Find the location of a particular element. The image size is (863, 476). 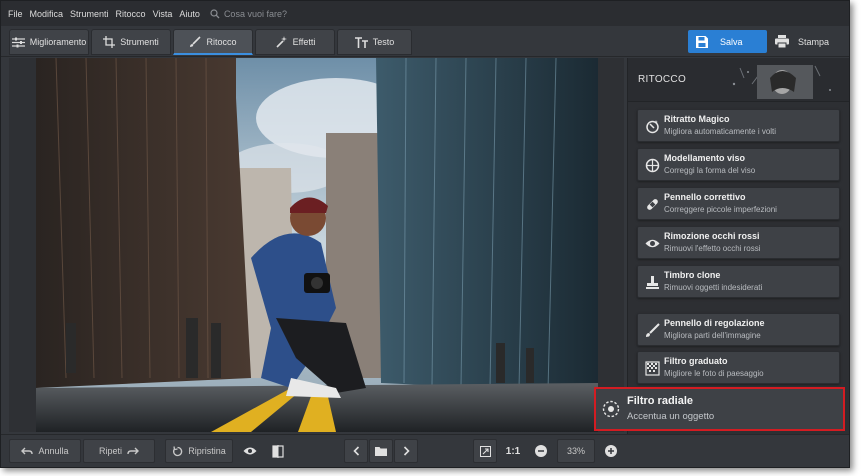

preview-button is located at coordinates (250, 451).